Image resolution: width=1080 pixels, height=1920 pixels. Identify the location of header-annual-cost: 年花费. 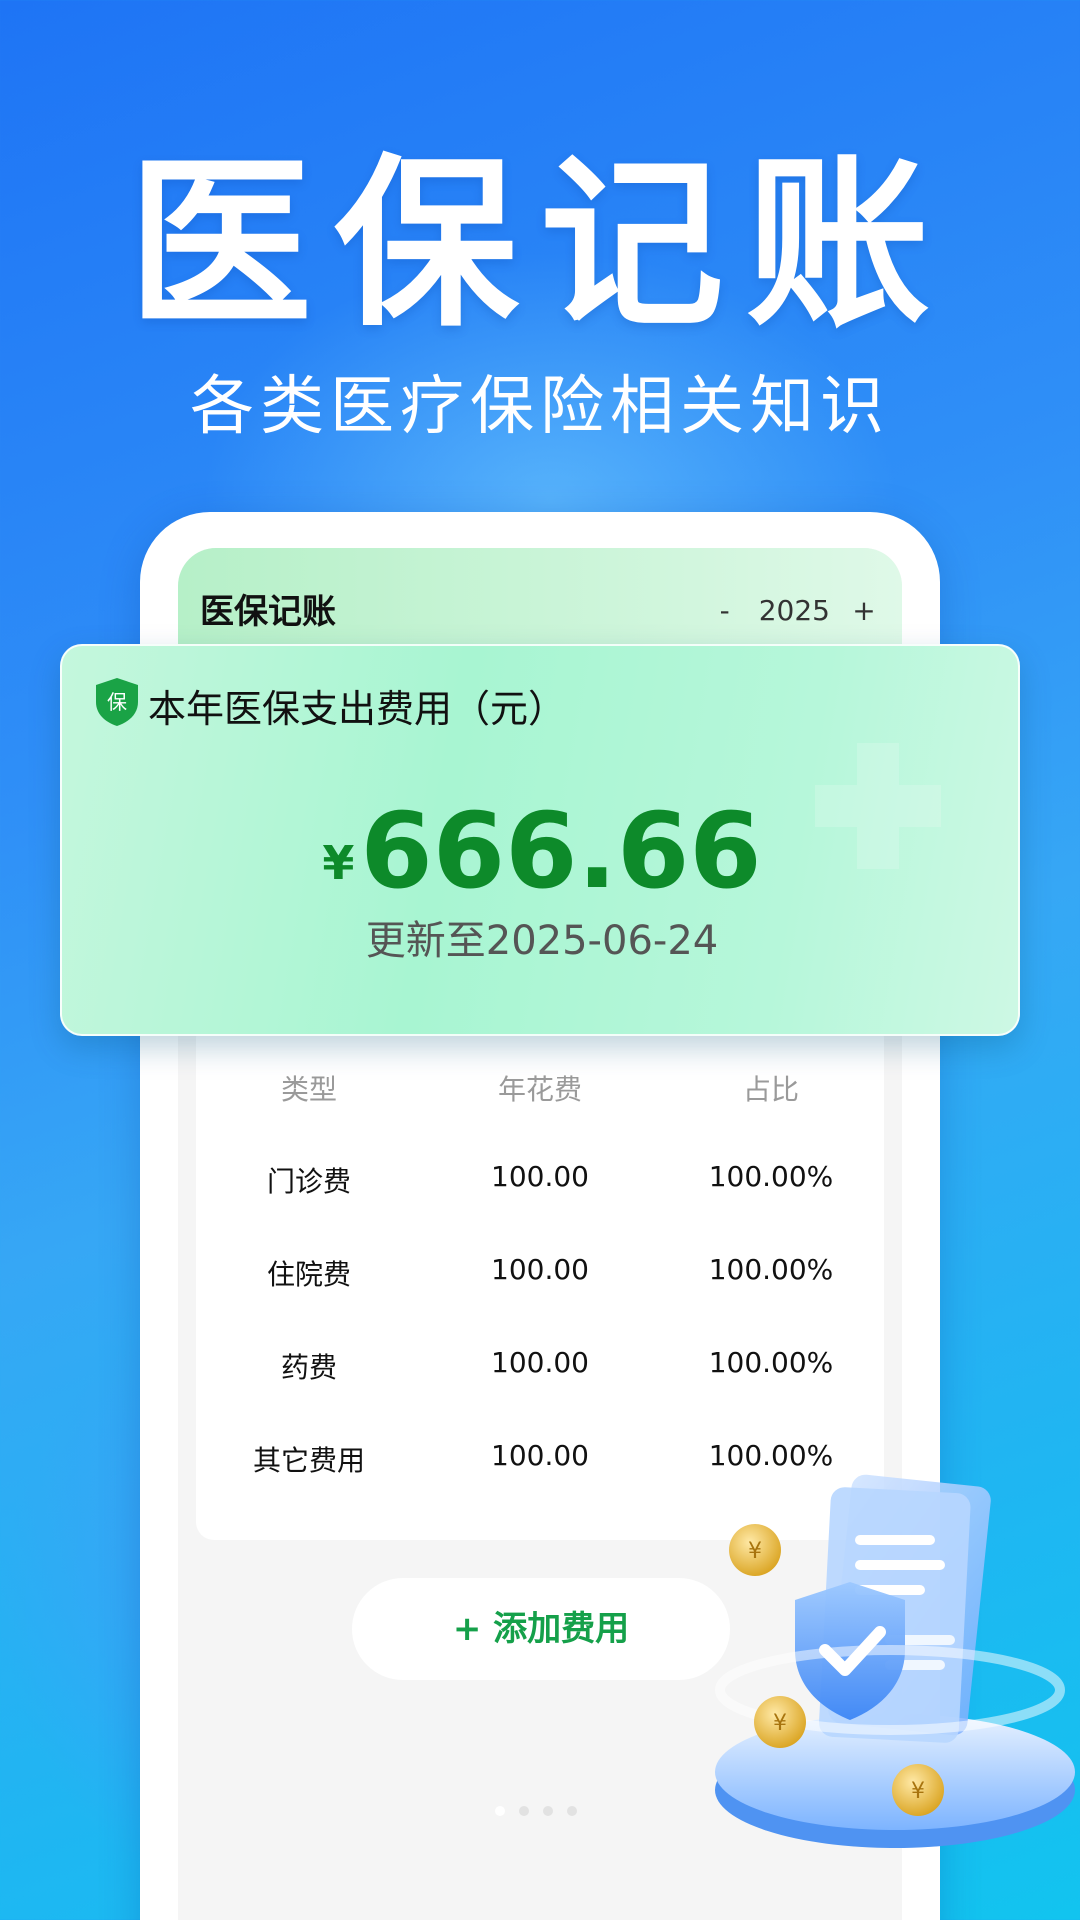
(539, 1089).